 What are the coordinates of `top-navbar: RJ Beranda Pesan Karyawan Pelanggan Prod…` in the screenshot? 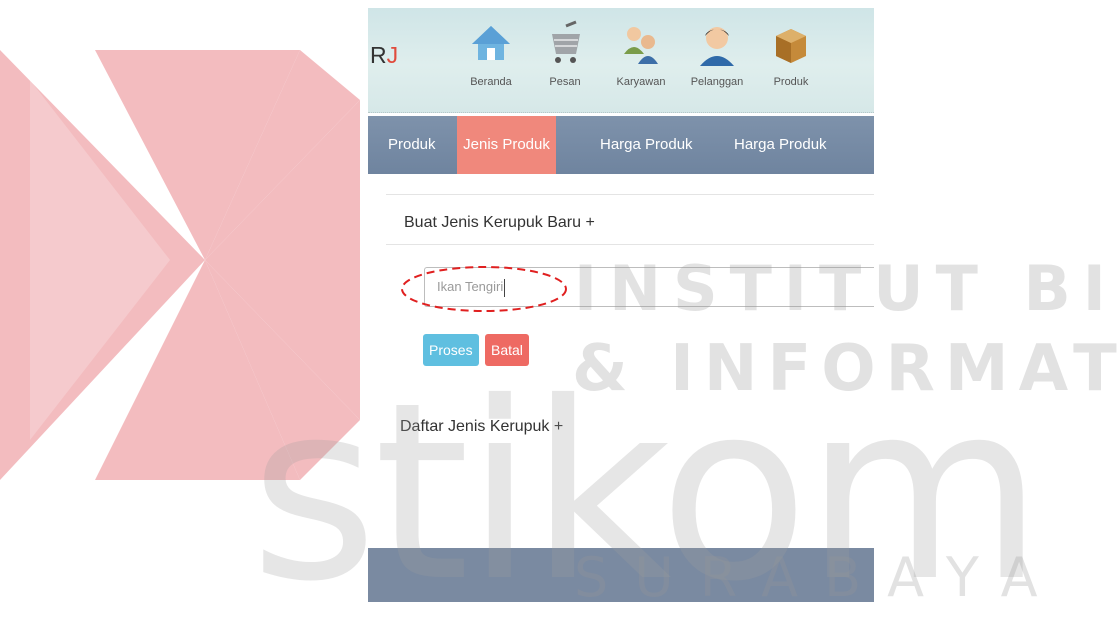 It's located at (621, 60).